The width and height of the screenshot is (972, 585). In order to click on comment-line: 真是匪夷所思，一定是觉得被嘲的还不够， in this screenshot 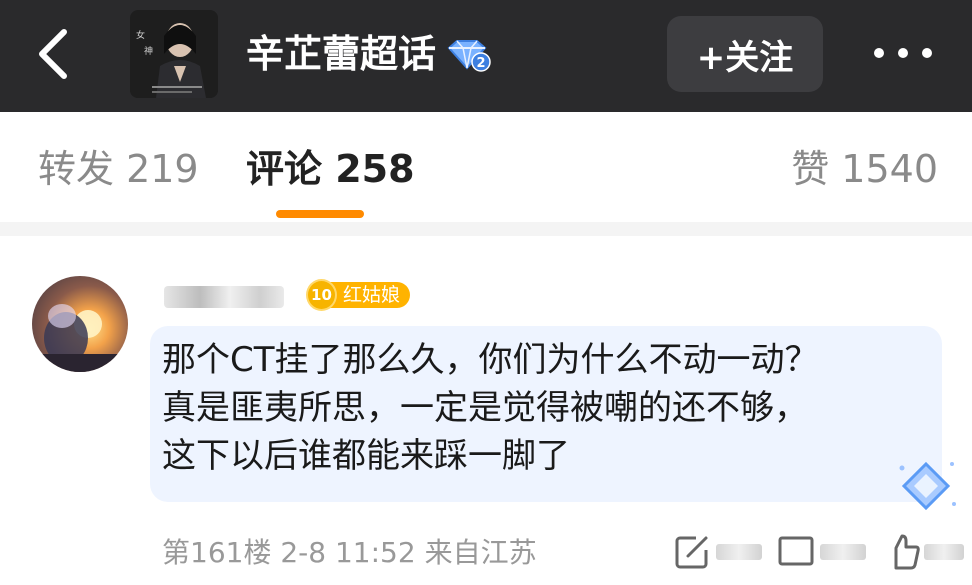, I will do `click(485, 408)`.